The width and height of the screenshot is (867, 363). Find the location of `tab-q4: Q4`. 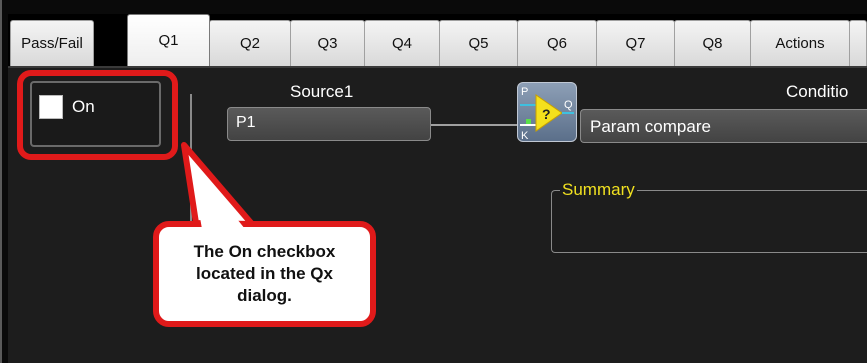

tab-q4: Q4 is located at coordinates (402, 43).